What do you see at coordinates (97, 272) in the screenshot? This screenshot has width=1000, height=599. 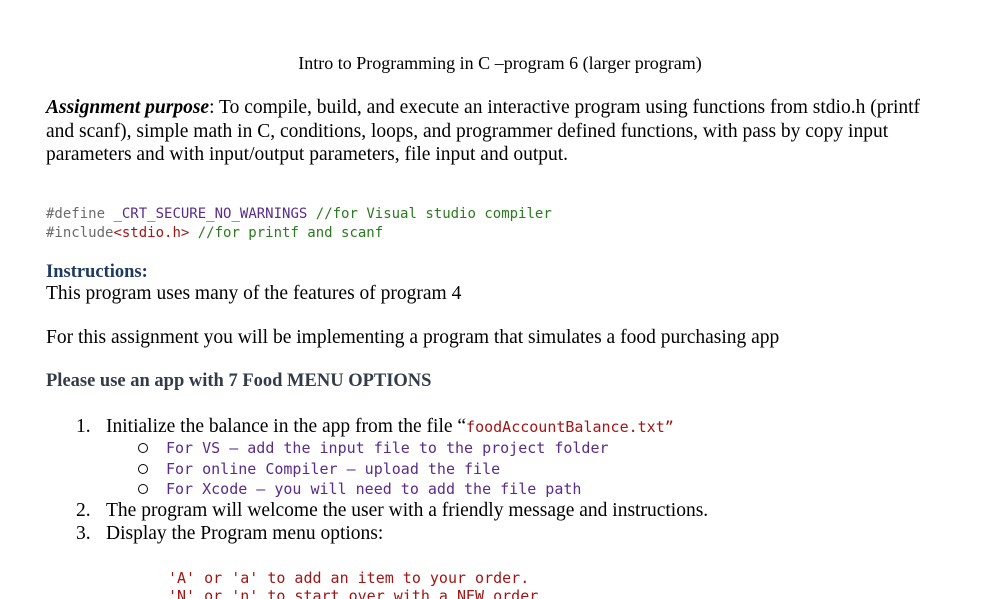 I see `instructions-heading: Instructions:` at bounding box center [97, 272].